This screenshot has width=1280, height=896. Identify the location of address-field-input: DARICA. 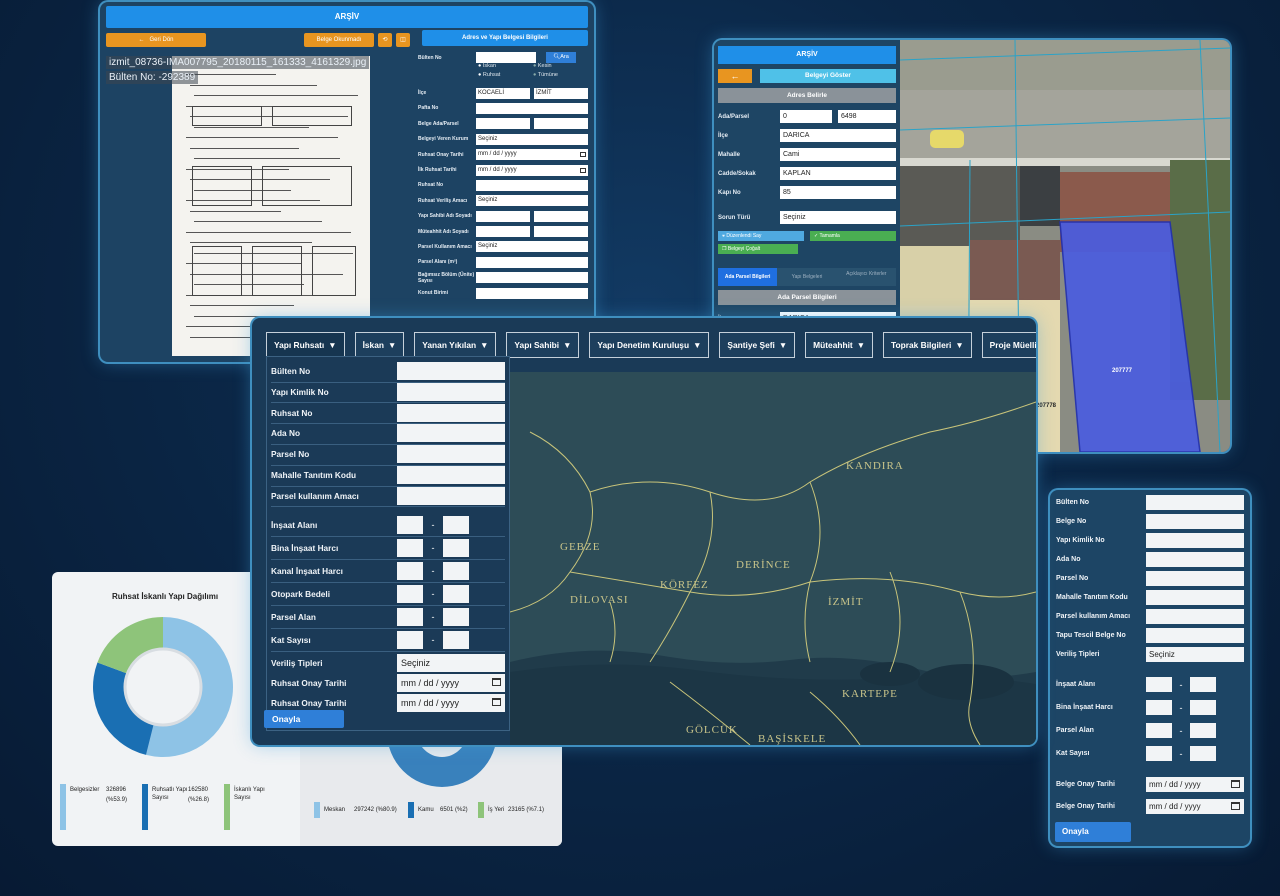
(838, 135).